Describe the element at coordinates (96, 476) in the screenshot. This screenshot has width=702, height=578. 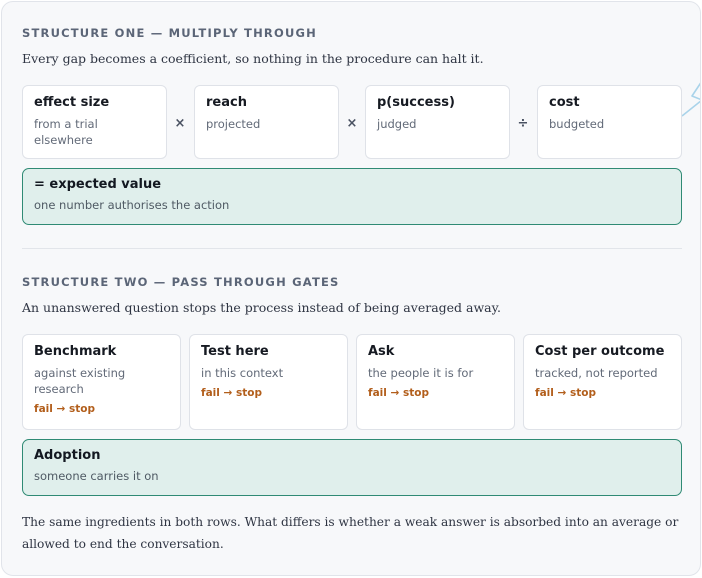
I see `adoption-subtitle: someone carries it on` at that location.